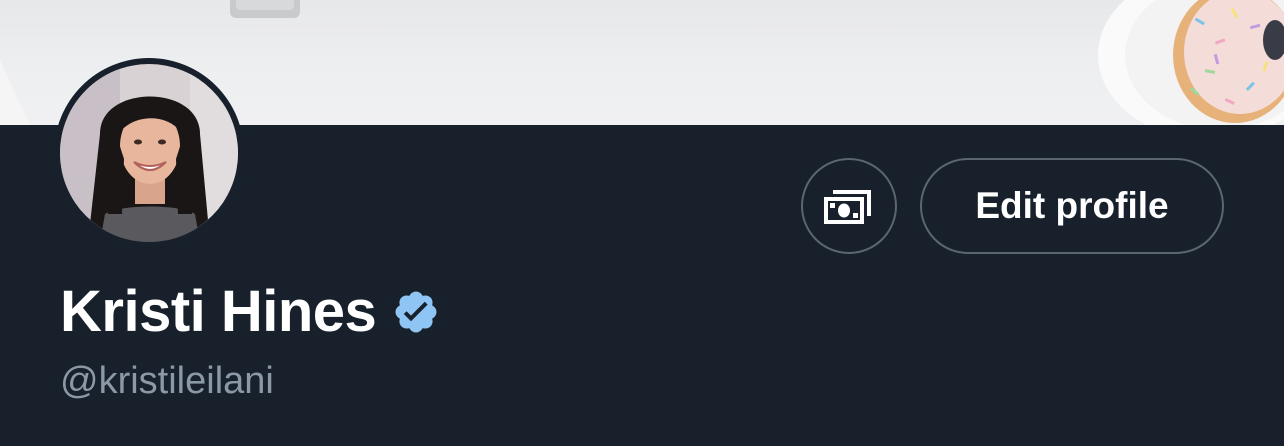 The height and width of the screenshot is (446, 1284). I want to click on display-name: Kristi Hines, so click(218, 311).